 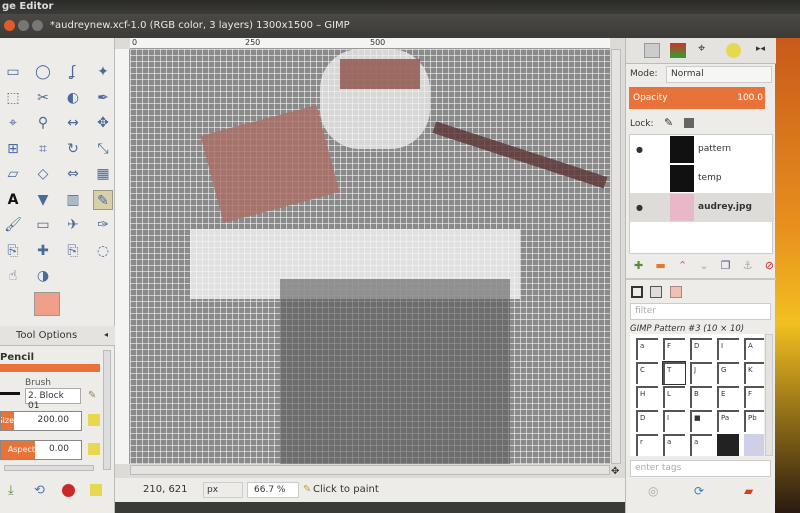 I want to click on delete-options-icon, so click(x=68, y=490).